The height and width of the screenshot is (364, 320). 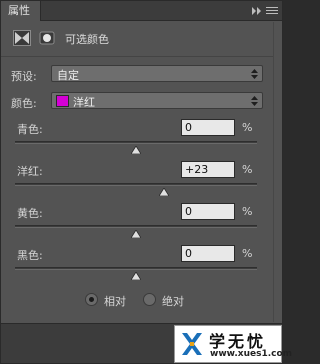 I want to click on magenta-slider-thumb, so click(x=164, y=191).